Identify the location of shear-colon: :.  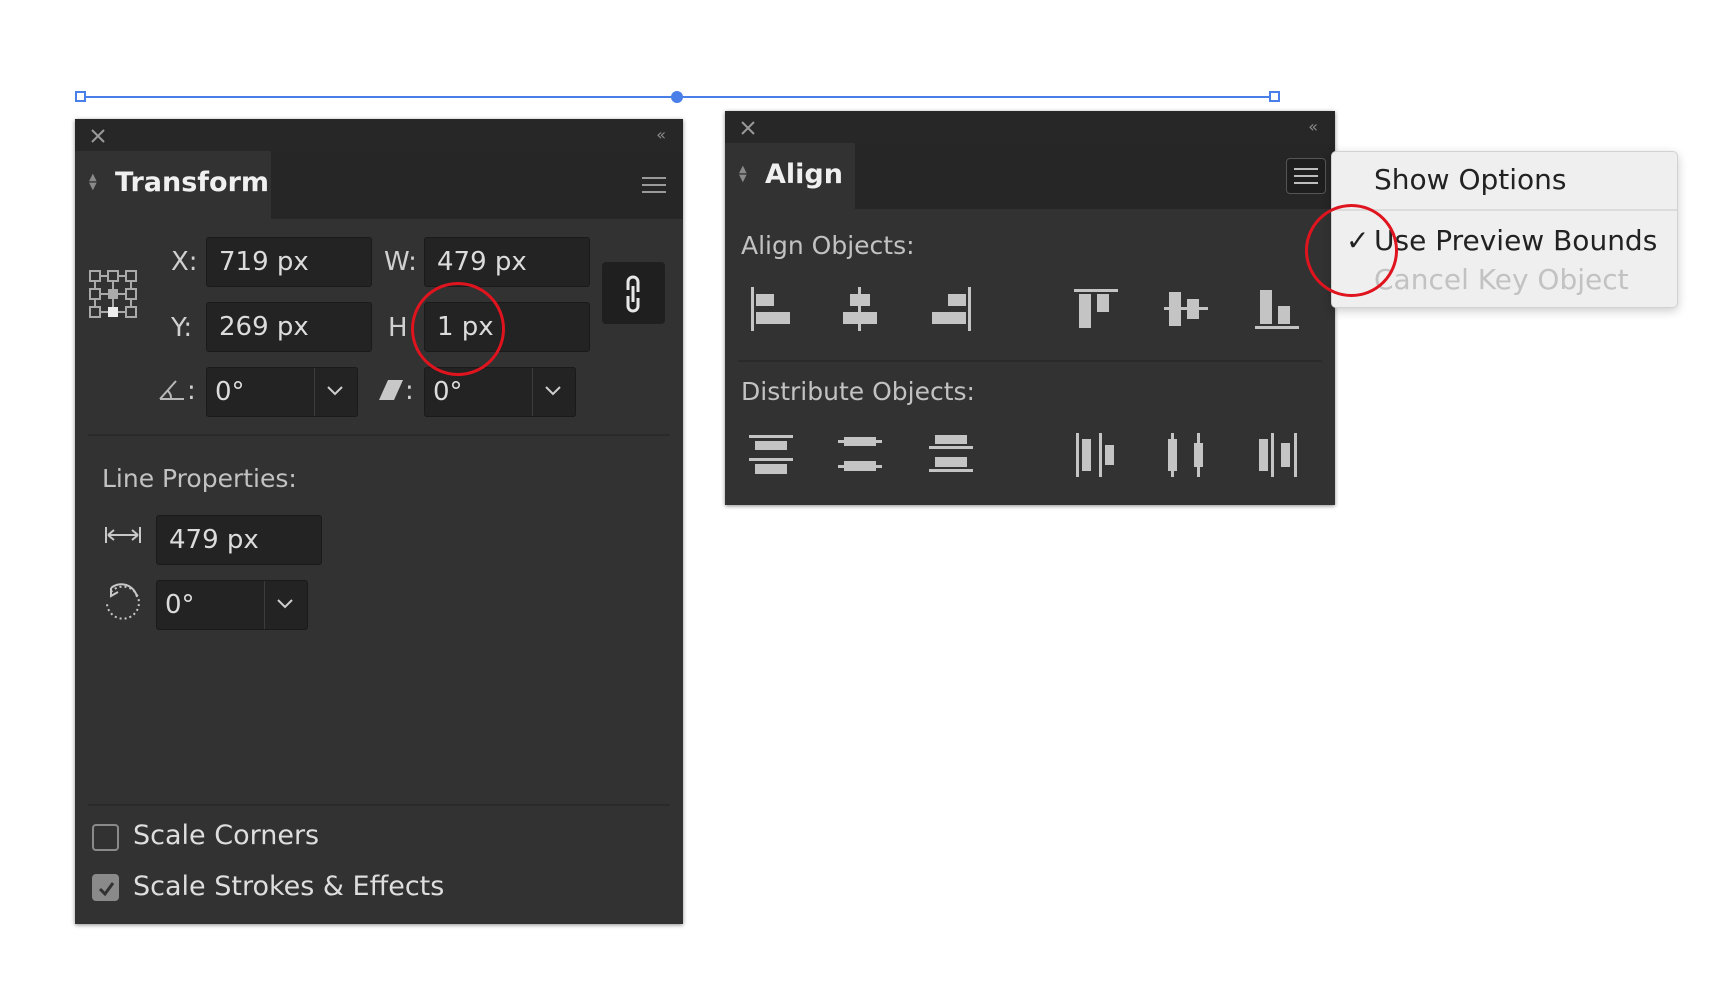
(409, 391).